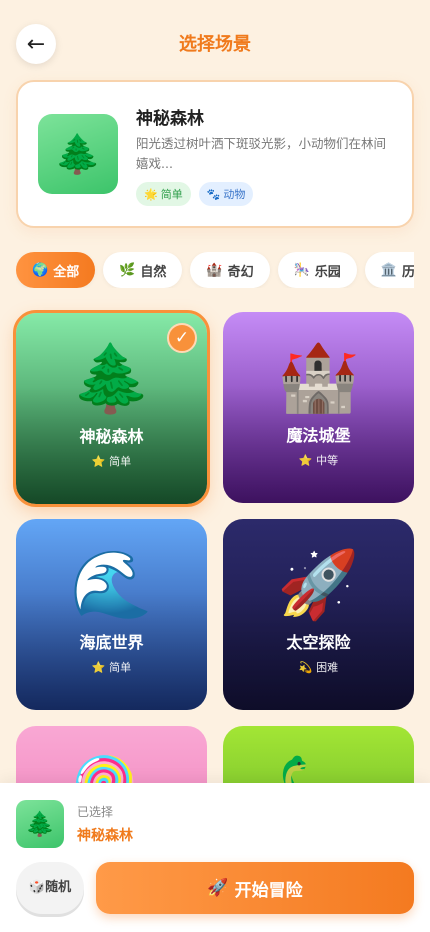 This screenshot has width=430, height=932. I want to click on classical-building-icon: 🏛️, so click(388, 270).